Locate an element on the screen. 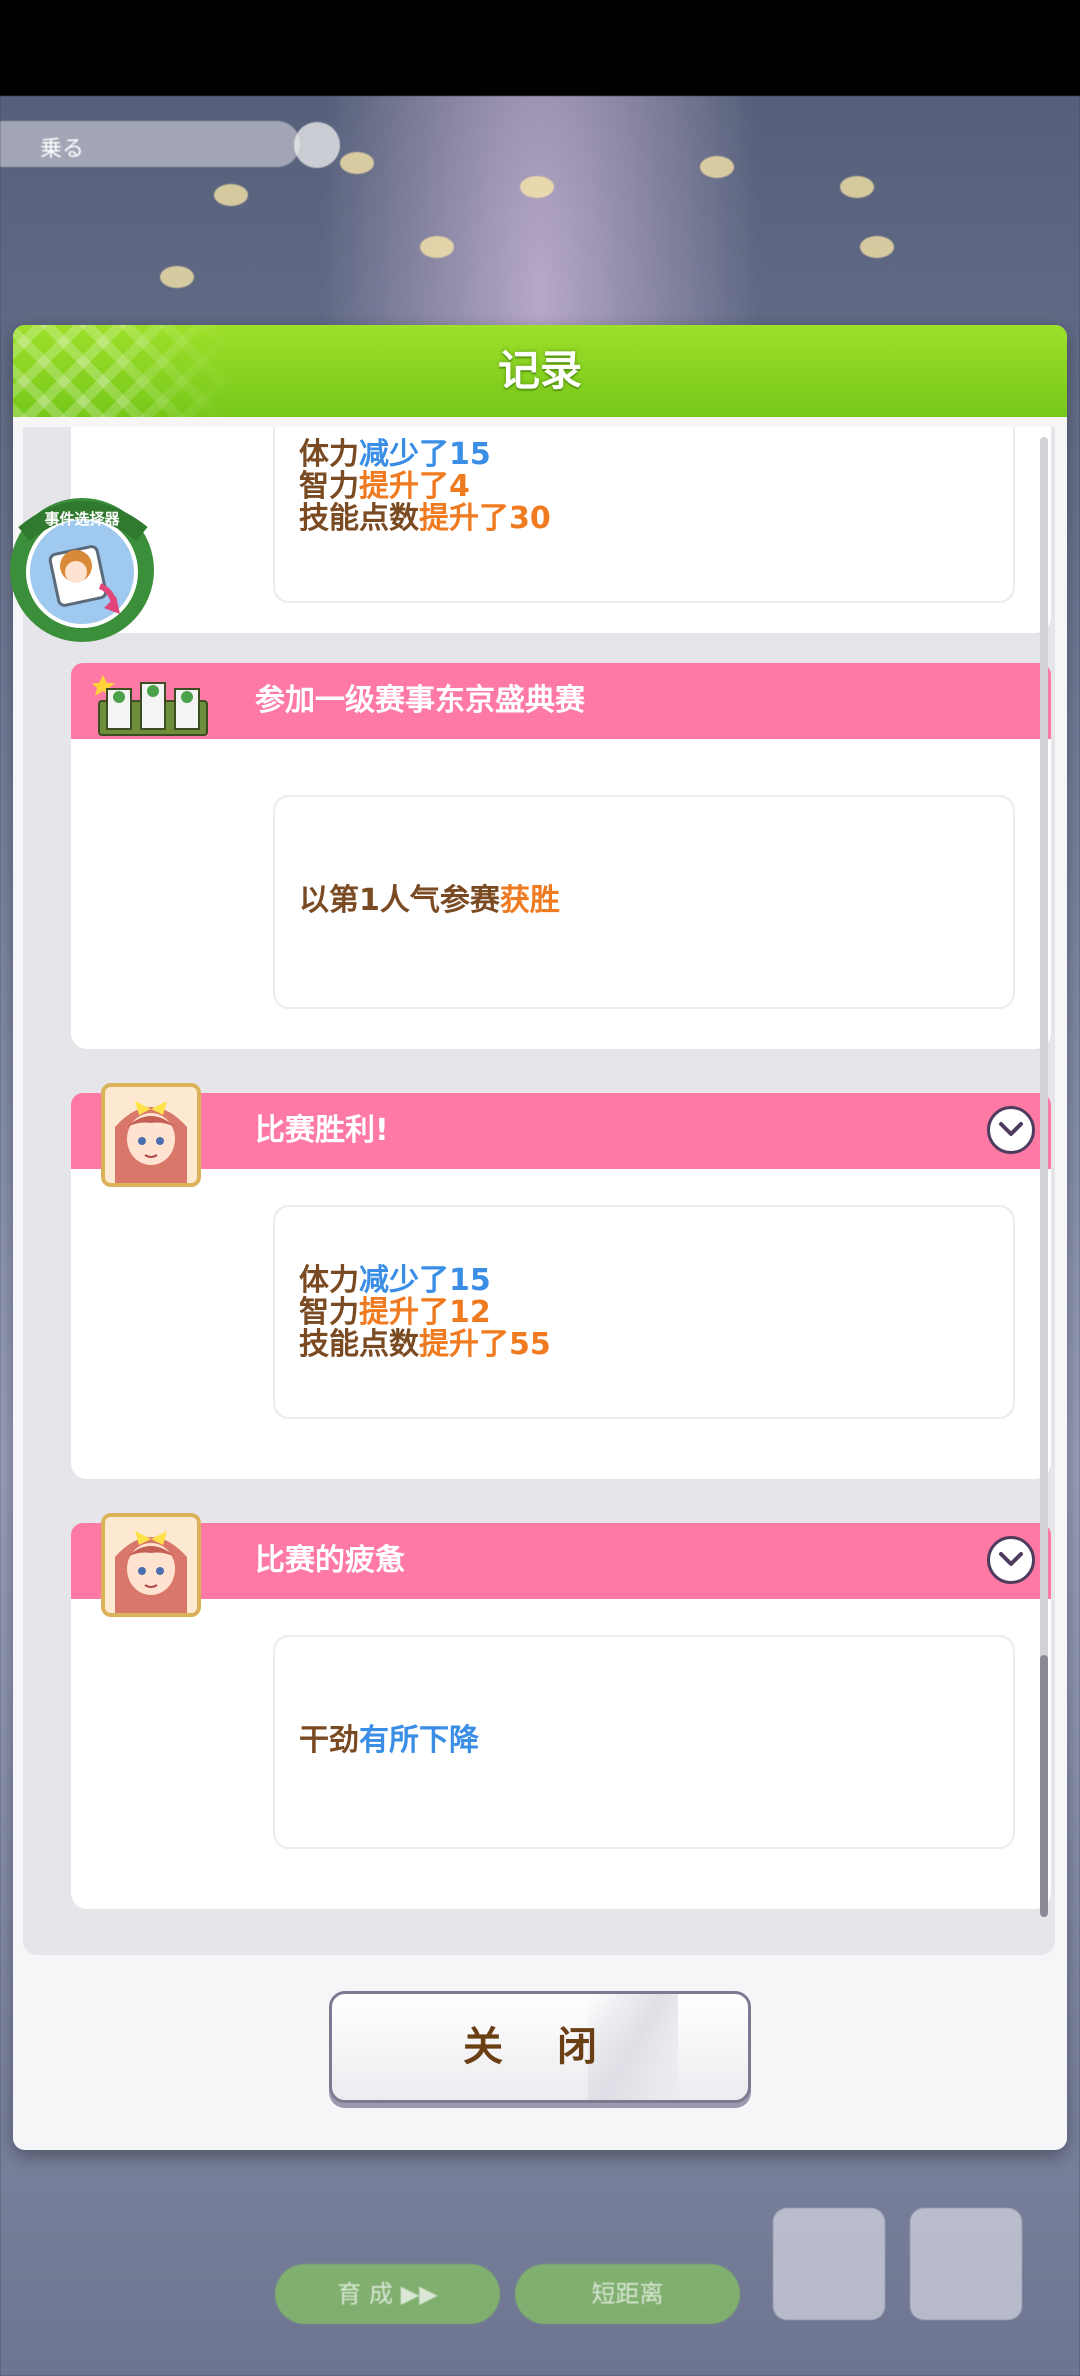  bottom-nav-button-left: 育 成 ▶▶ is located at coordinates (387, 2294).